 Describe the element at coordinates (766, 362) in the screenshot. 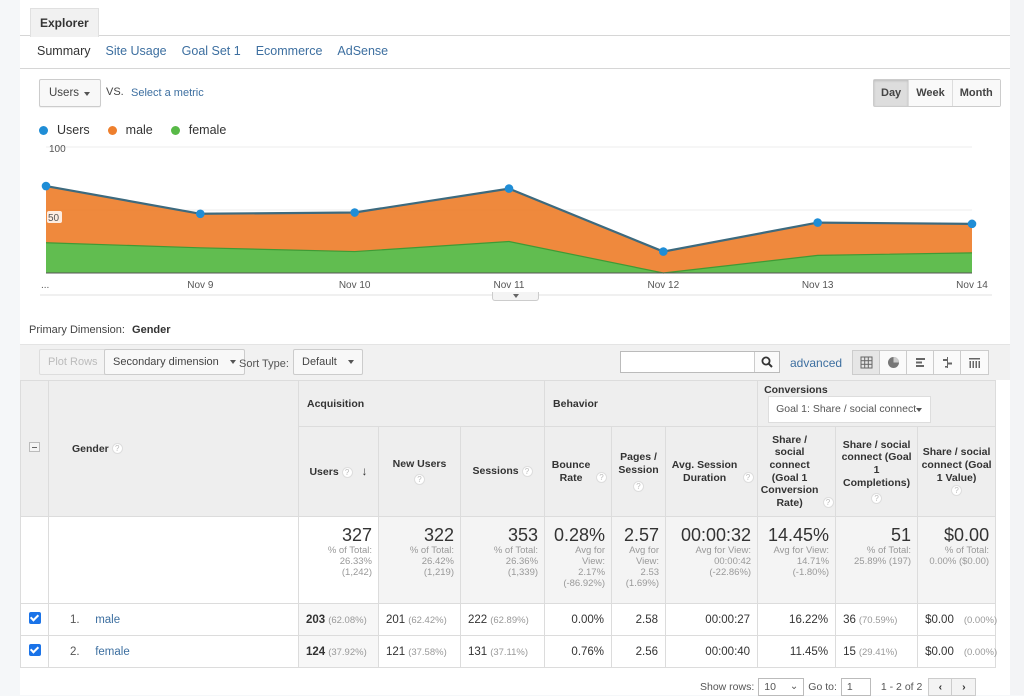

I see `search-button` at that location.